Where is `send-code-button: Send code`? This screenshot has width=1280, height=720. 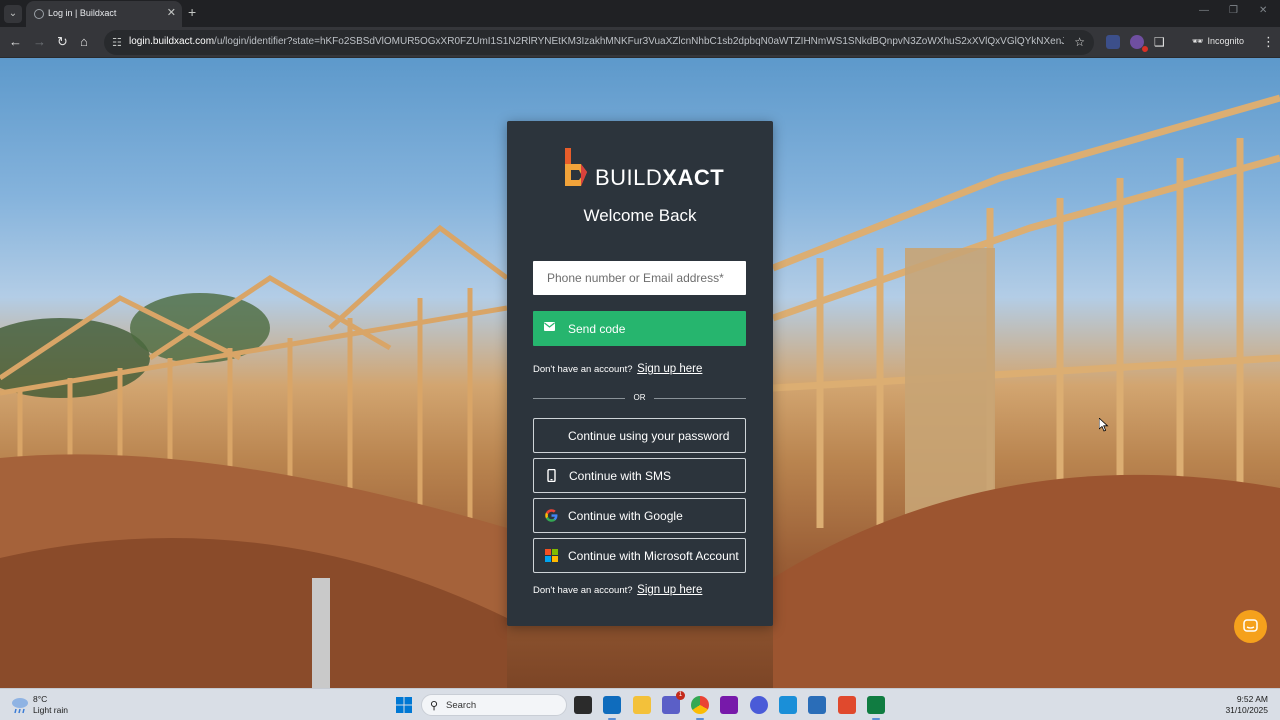
send-code-button: Send code is located at coordinates (639, 328).